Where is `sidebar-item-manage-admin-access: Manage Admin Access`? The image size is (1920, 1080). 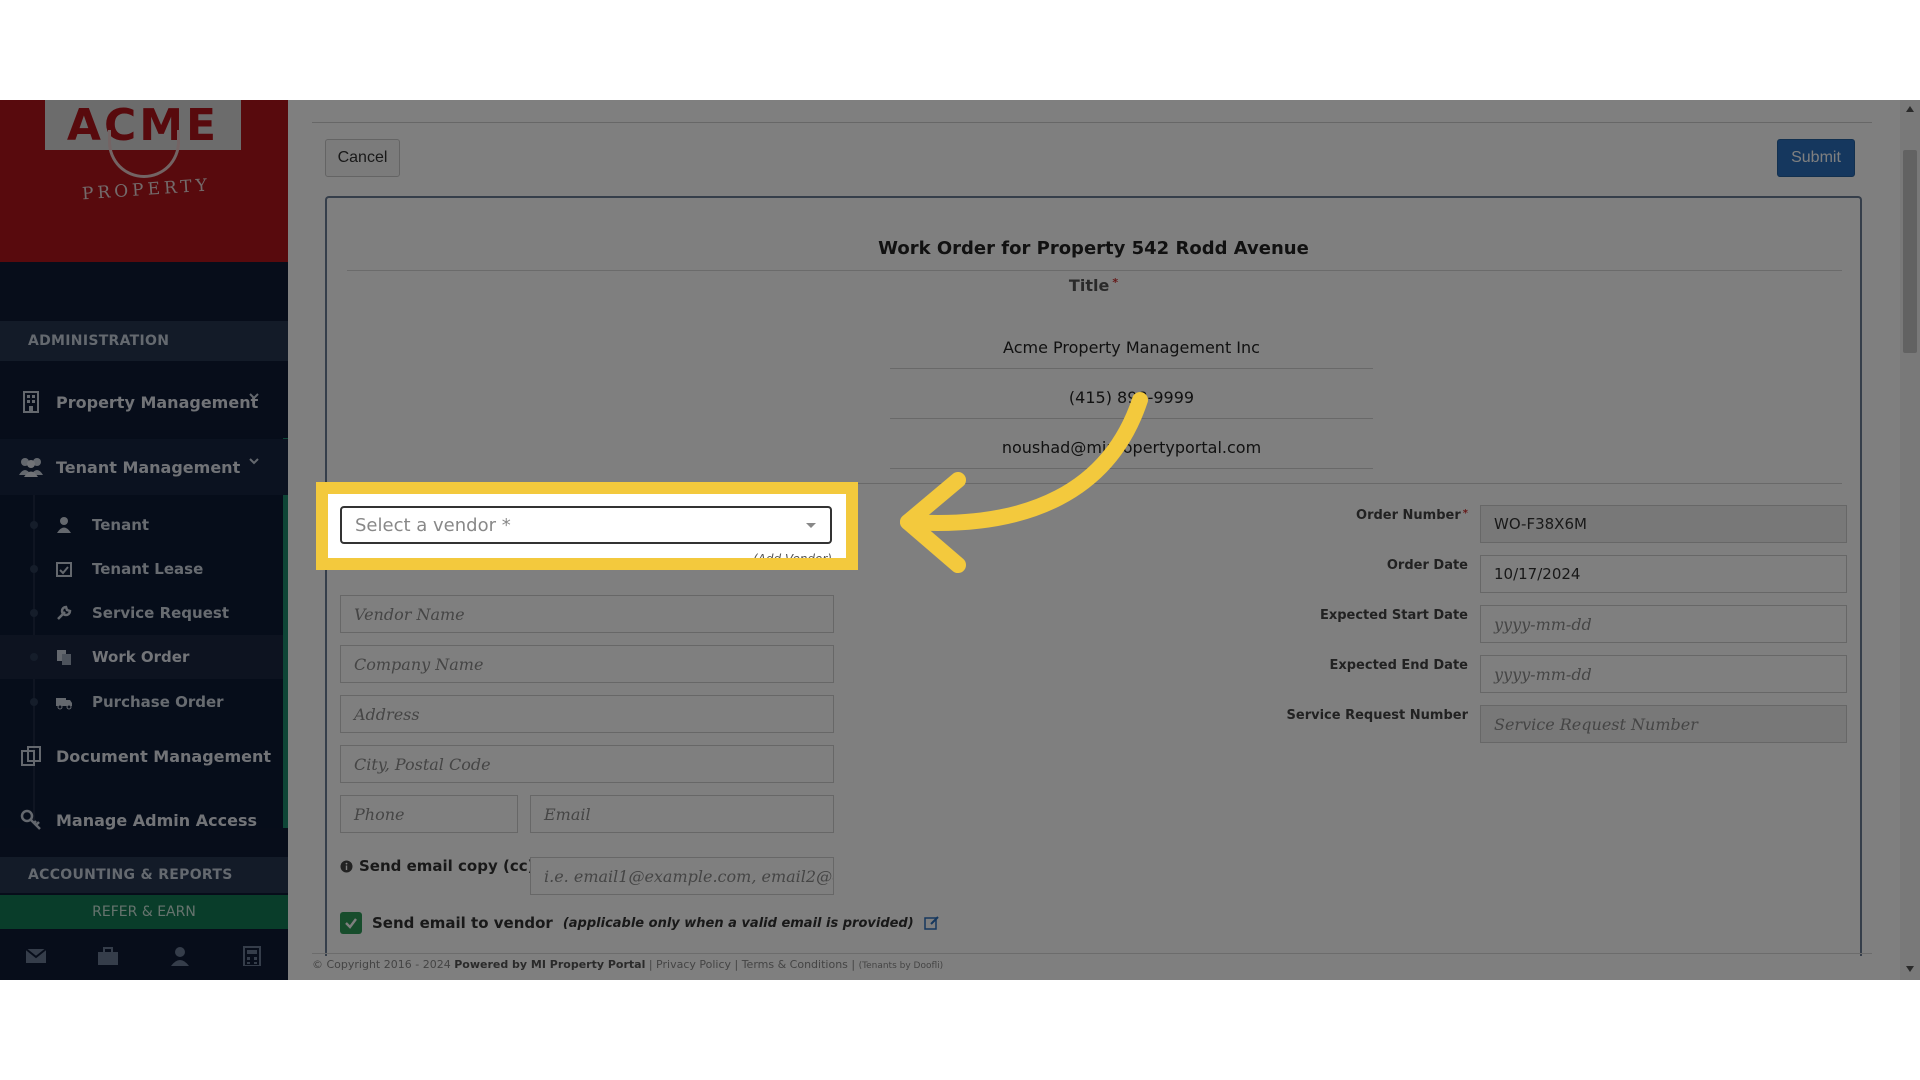 sidebar-item-manage-admin-access: Manage Admin Access is located at coordinates (144, 820).